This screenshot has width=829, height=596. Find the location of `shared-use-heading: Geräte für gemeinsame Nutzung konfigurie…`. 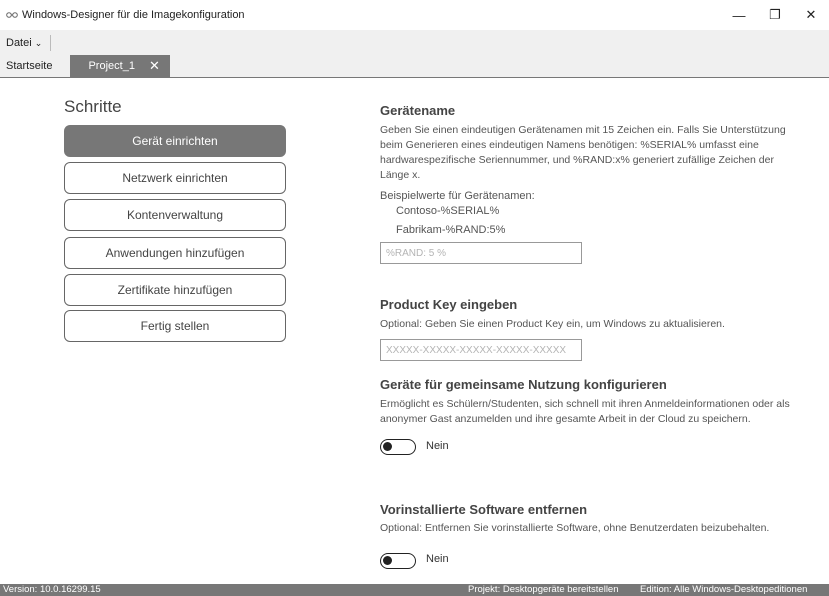

shared-use-heading: Geräte für gemeinsame Nutzung konfigurie… is located at coordinates (523, 384).